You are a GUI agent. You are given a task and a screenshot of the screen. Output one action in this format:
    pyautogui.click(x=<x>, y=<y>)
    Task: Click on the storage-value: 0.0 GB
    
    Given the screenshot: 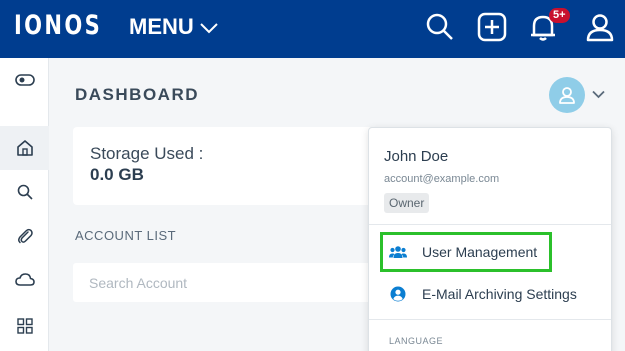 What is the action you would take?
    pyautogui.click(x=117, y=174)
    